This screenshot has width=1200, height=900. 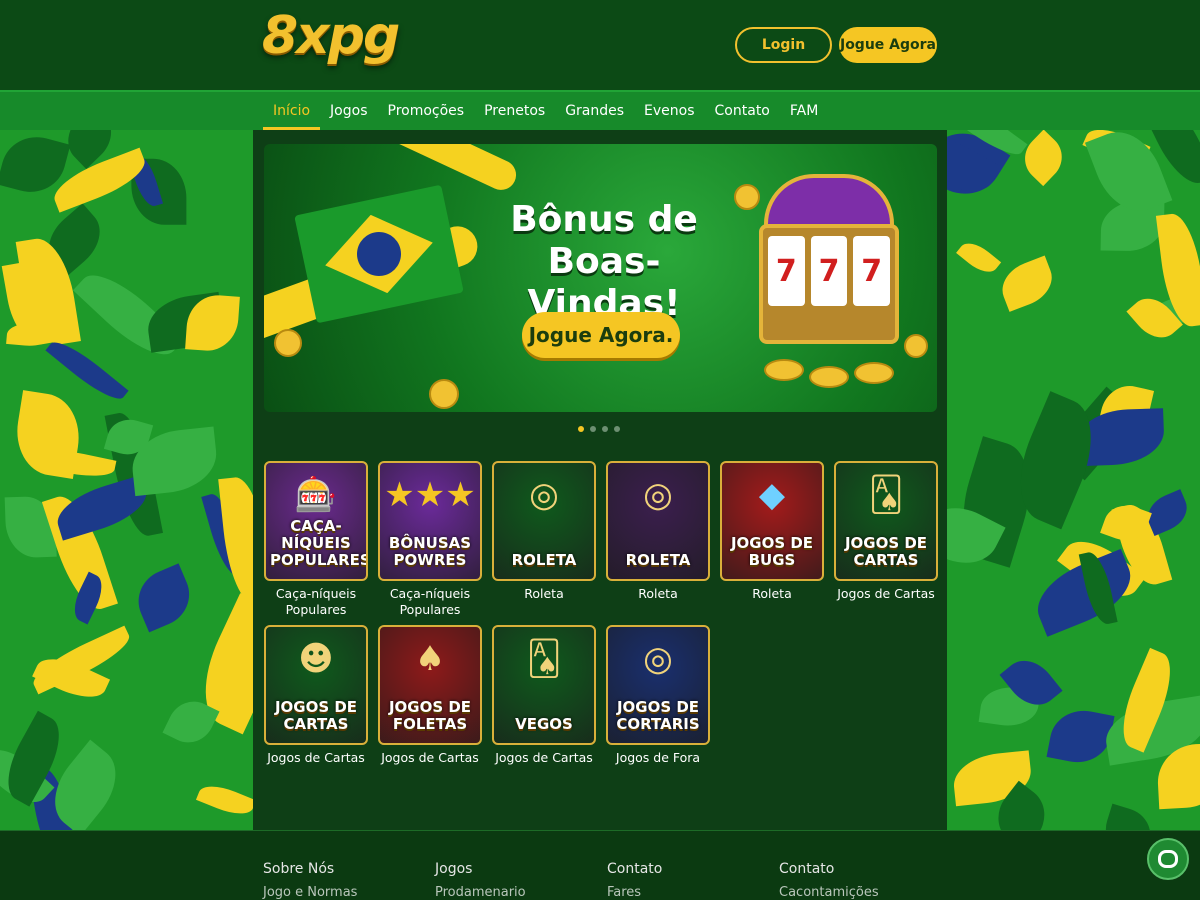 I want to click on footer-column: Contato Cacontamições, so click(x=829, y=880).